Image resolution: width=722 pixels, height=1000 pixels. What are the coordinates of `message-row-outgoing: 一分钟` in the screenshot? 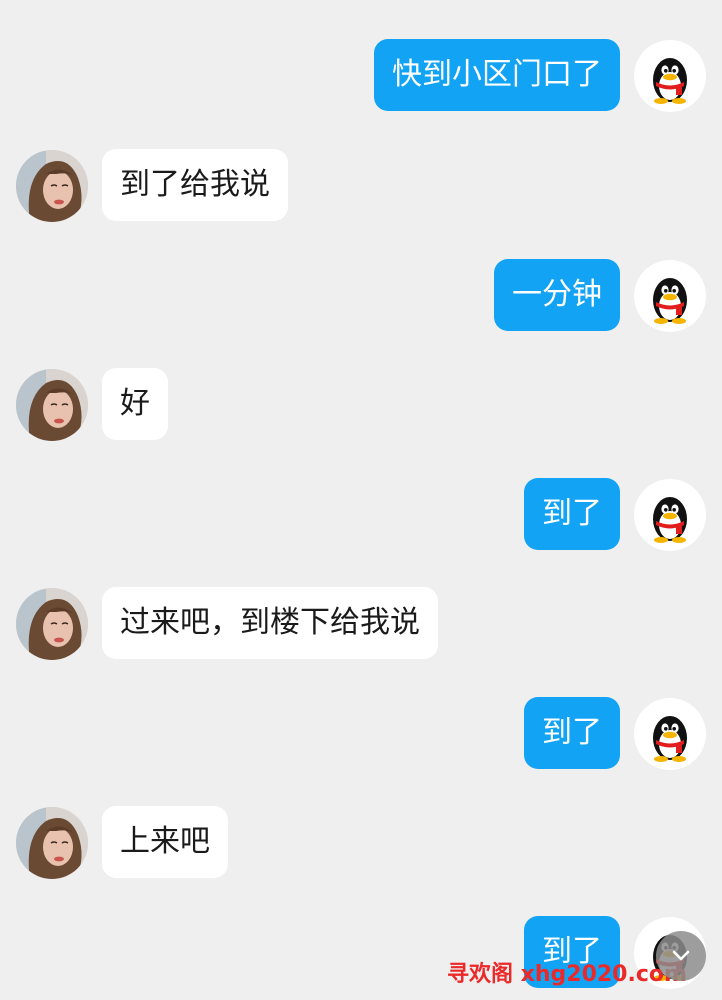 It's located at (361, 296).